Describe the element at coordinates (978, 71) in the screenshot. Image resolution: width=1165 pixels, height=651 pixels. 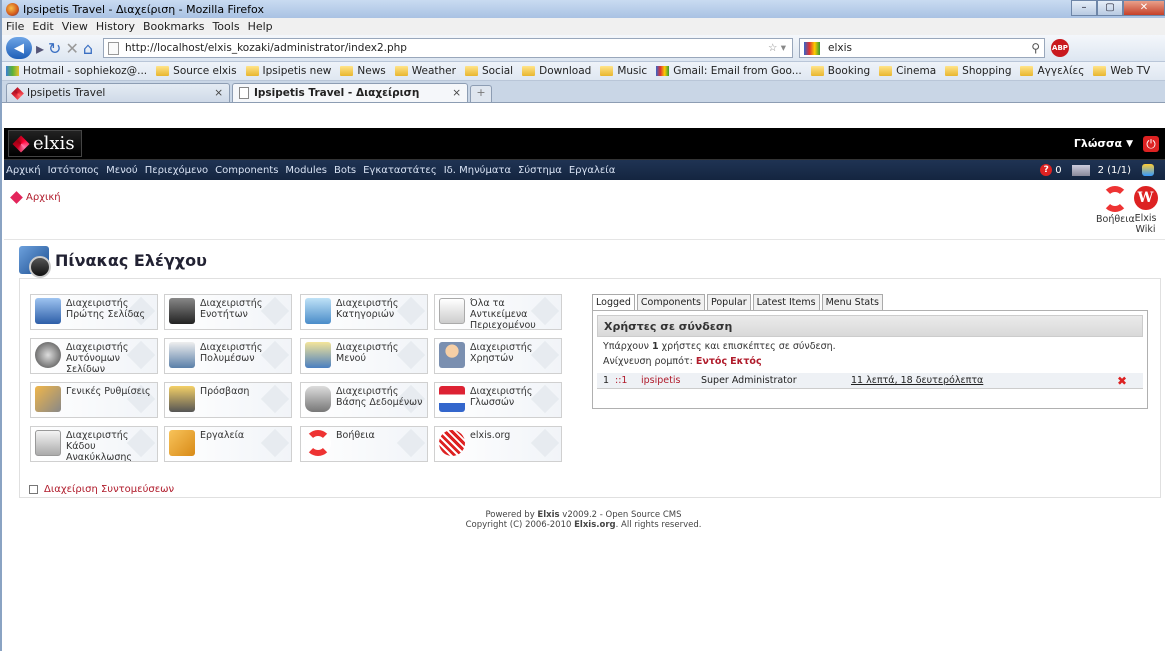
I see `bookmark-folder: Shopping` at that location.